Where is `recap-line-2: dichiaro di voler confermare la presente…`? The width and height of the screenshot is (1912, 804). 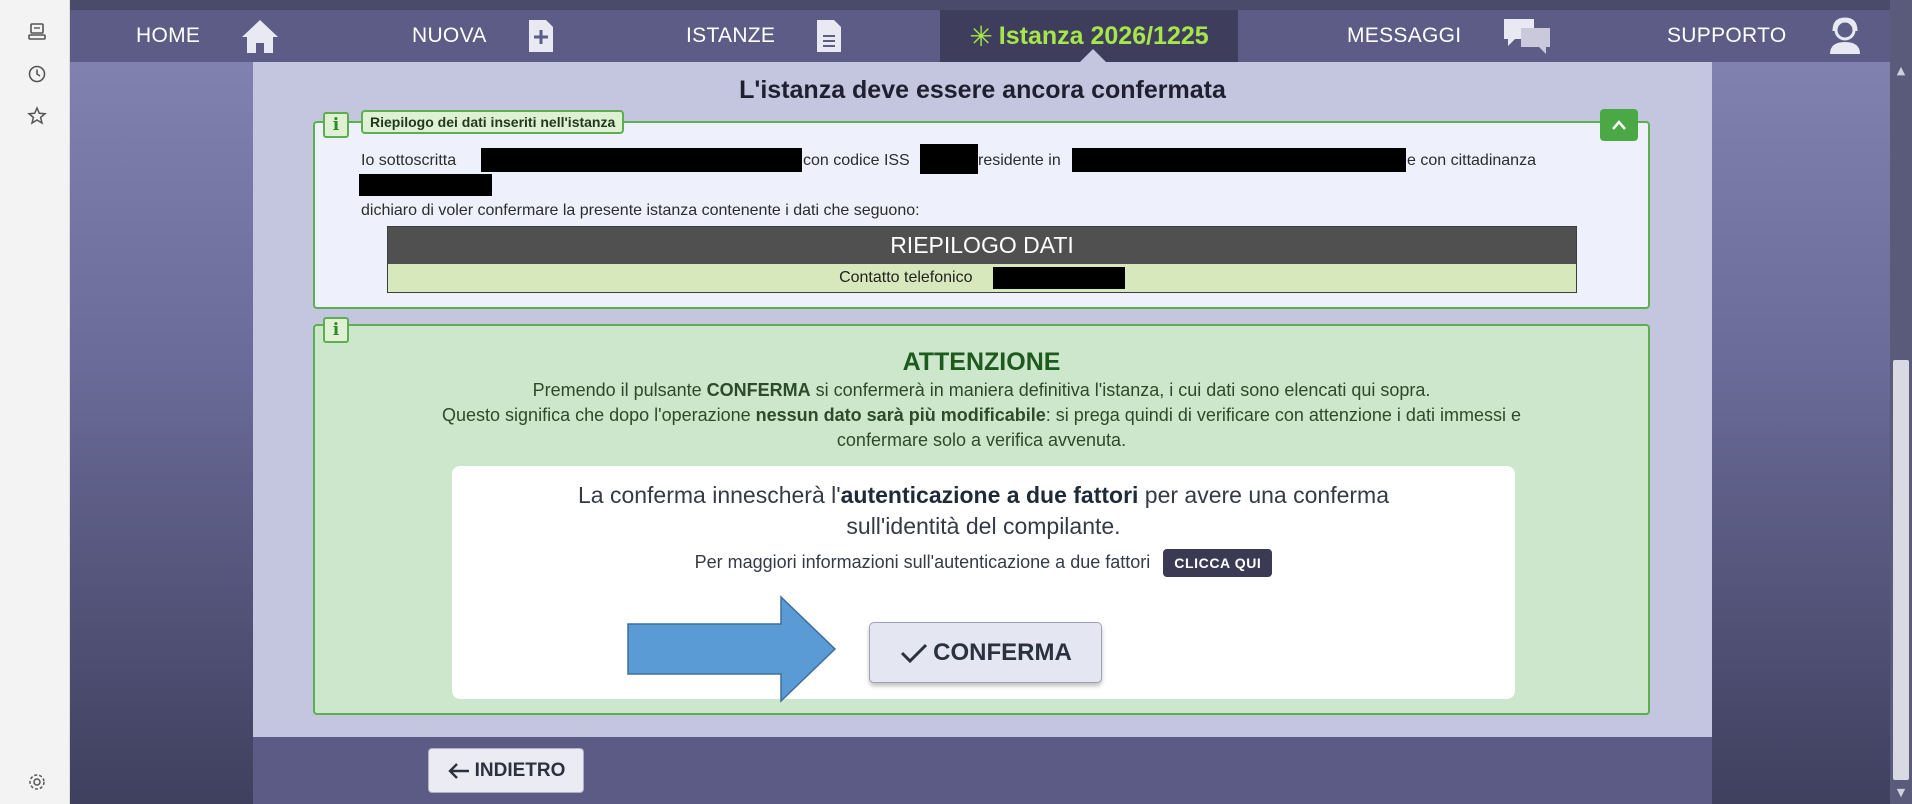 recap-line-2: dichiaro di voler confermare la presente… is located at coordinates (640, 210).